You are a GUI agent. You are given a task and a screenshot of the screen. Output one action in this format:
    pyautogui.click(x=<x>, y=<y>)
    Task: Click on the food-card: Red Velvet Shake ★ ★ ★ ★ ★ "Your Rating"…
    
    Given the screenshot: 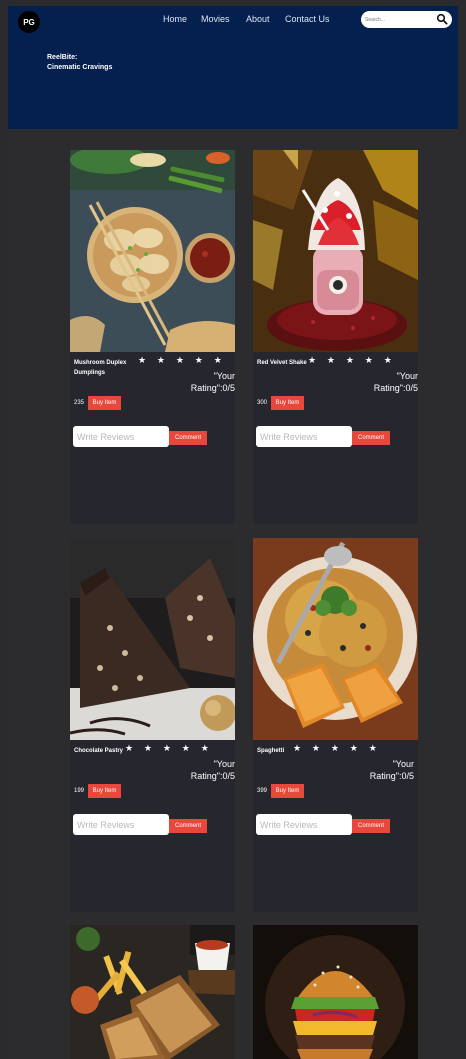 What is the action you would take?
    pyautogui.click(x=335, y=337)
    